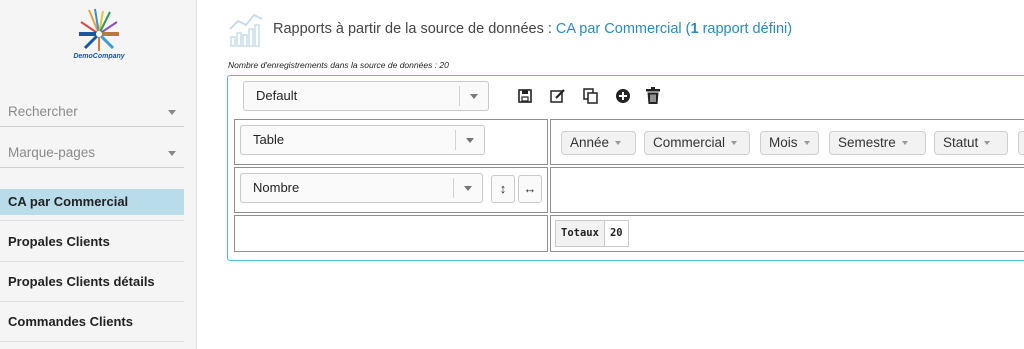 This screenshot has width=1024, height=349. I want to click on copy-icon, so click(590, 96).